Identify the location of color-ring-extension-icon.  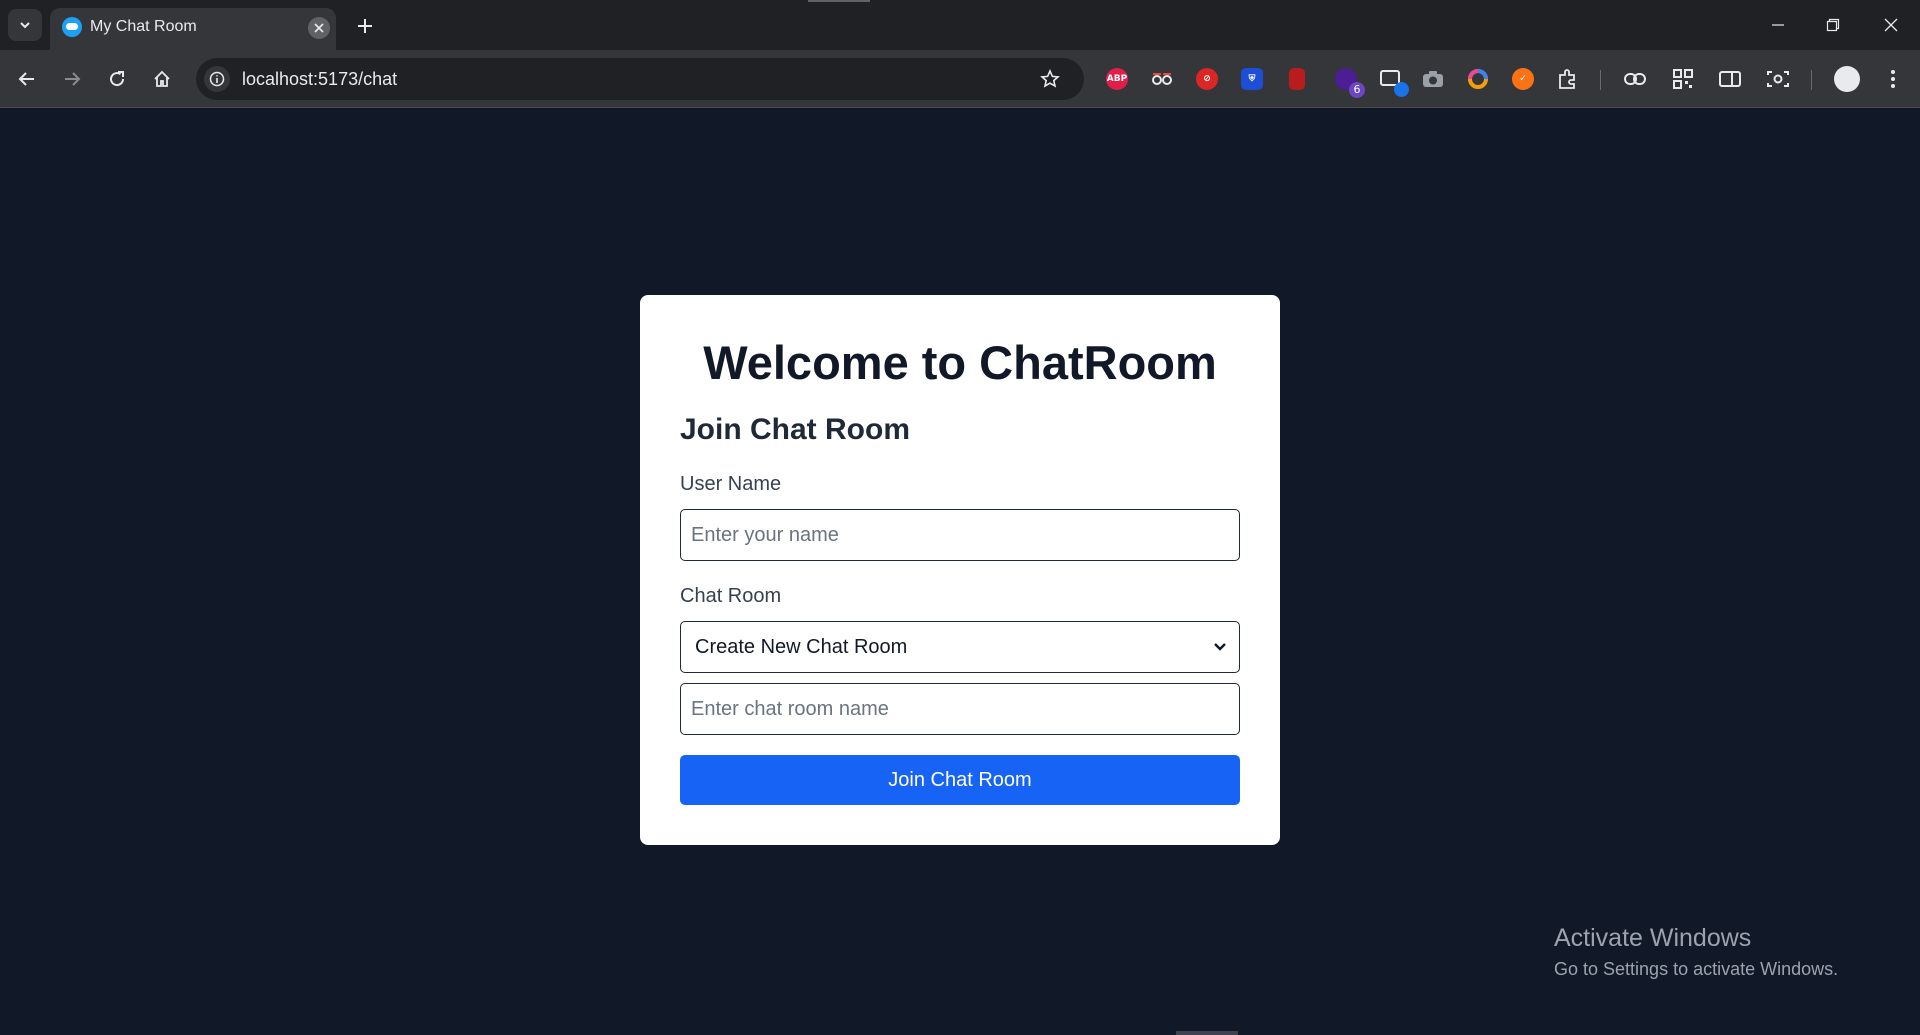
(1478, 79).